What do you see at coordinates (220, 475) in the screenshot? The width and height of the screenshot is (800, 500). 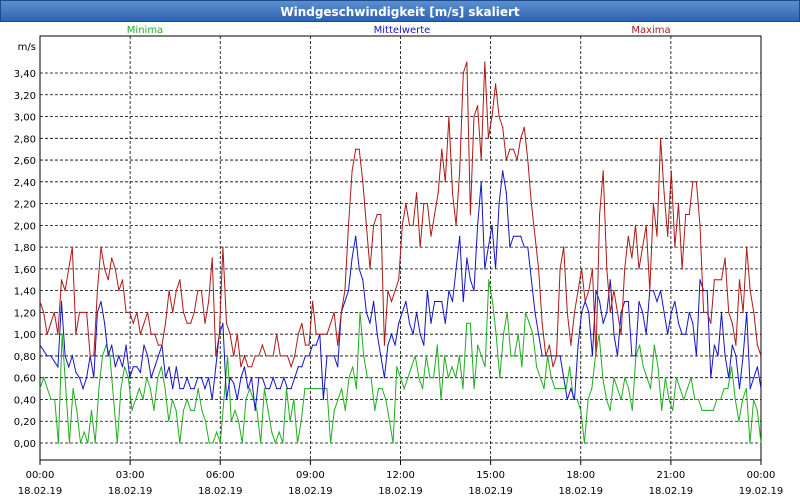 I see `x-tick-time: 06:00` at bounding box center [220, 475].